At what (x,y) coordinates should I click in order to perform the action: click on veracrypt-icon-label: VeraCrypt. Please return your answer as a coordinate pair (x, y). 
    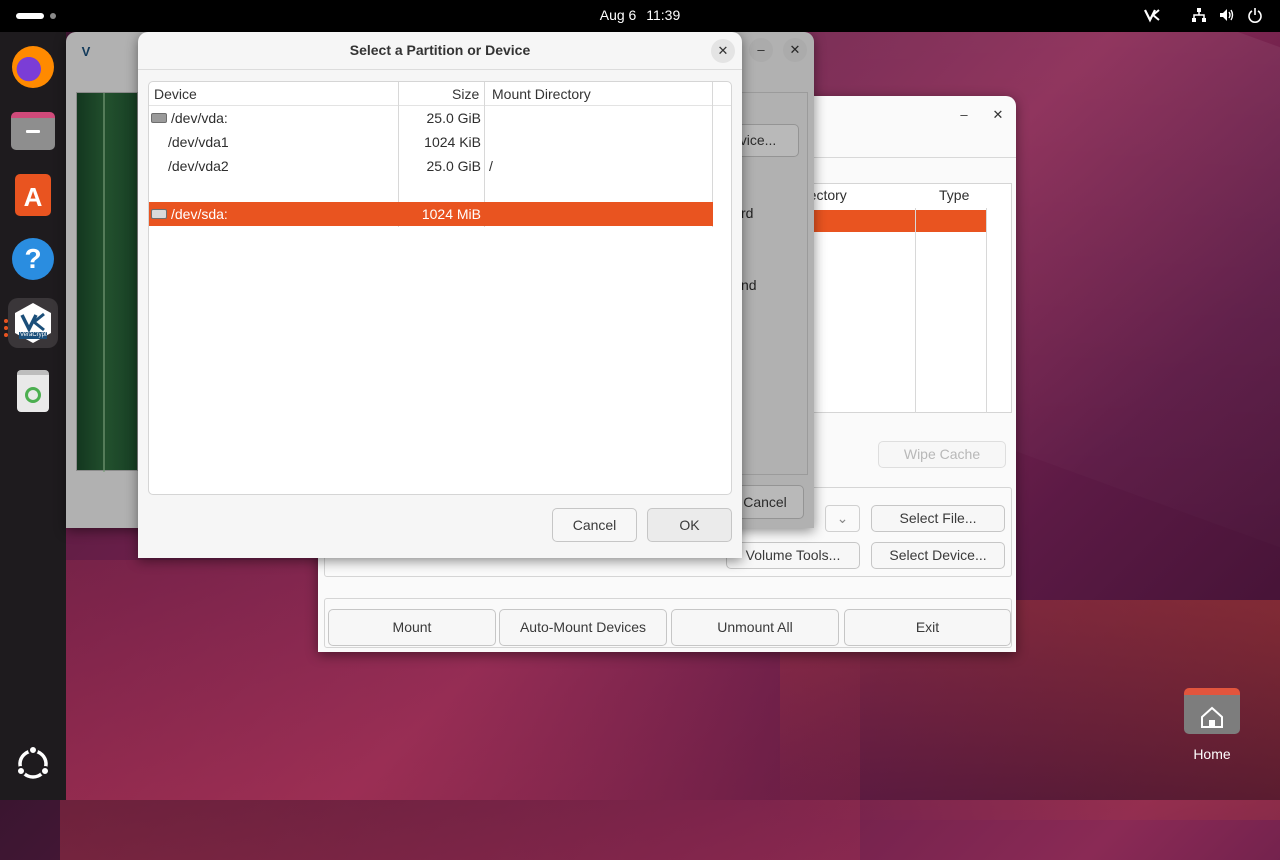
    Looking at the image, I should click on (33, 335).